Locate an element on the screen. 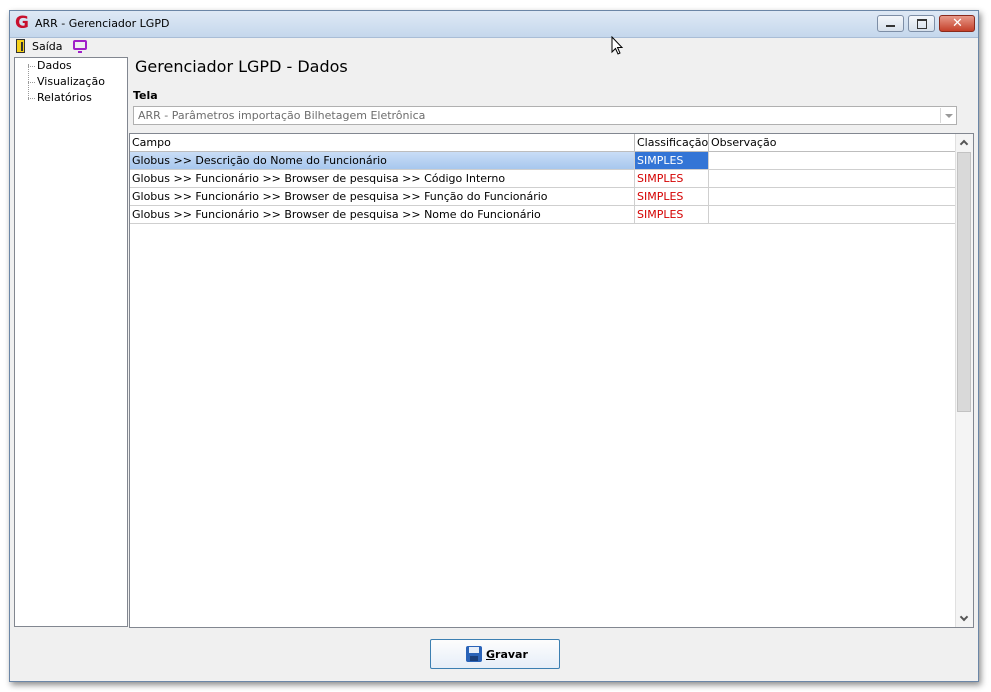  tela-label: Tela is located at coordinates (145, 95).